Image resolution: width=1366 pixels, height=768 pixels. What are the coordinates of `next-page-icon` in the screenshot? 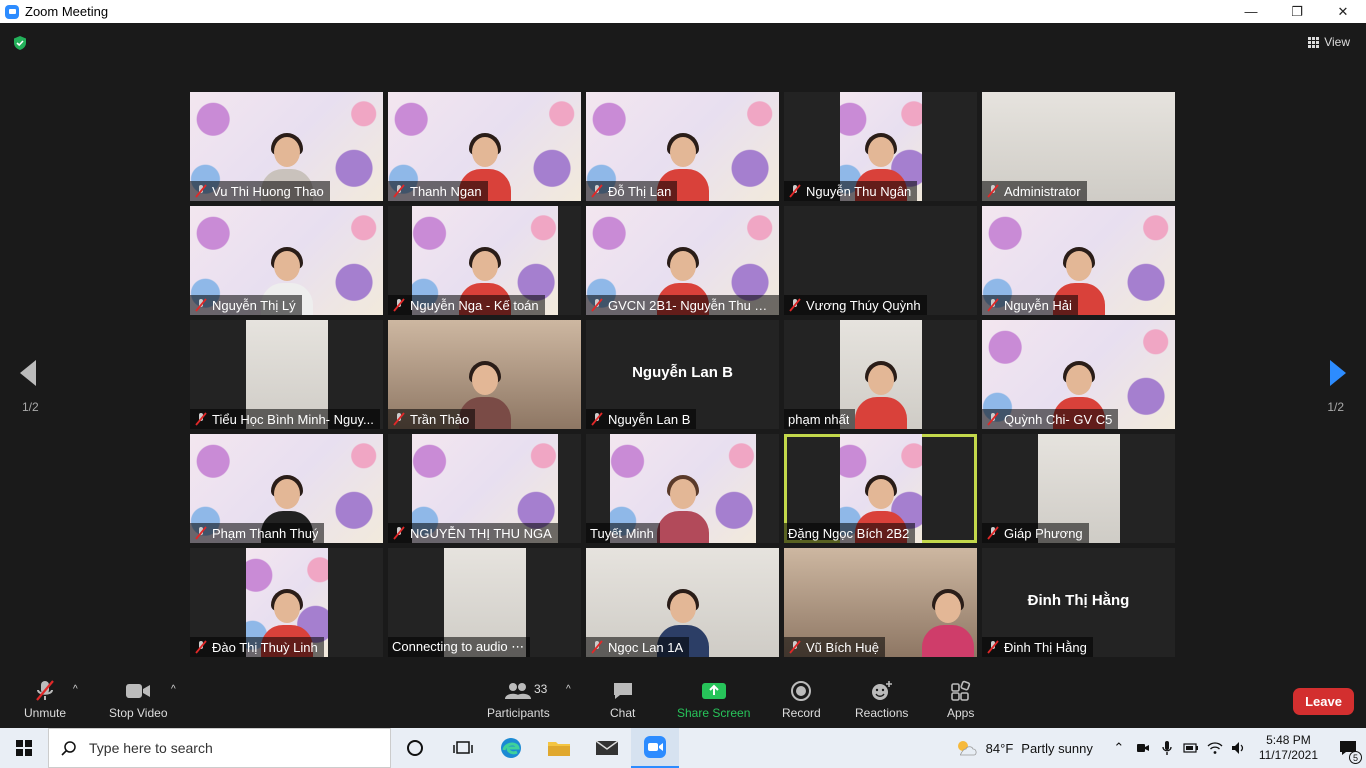 It's located at (1338, 373).